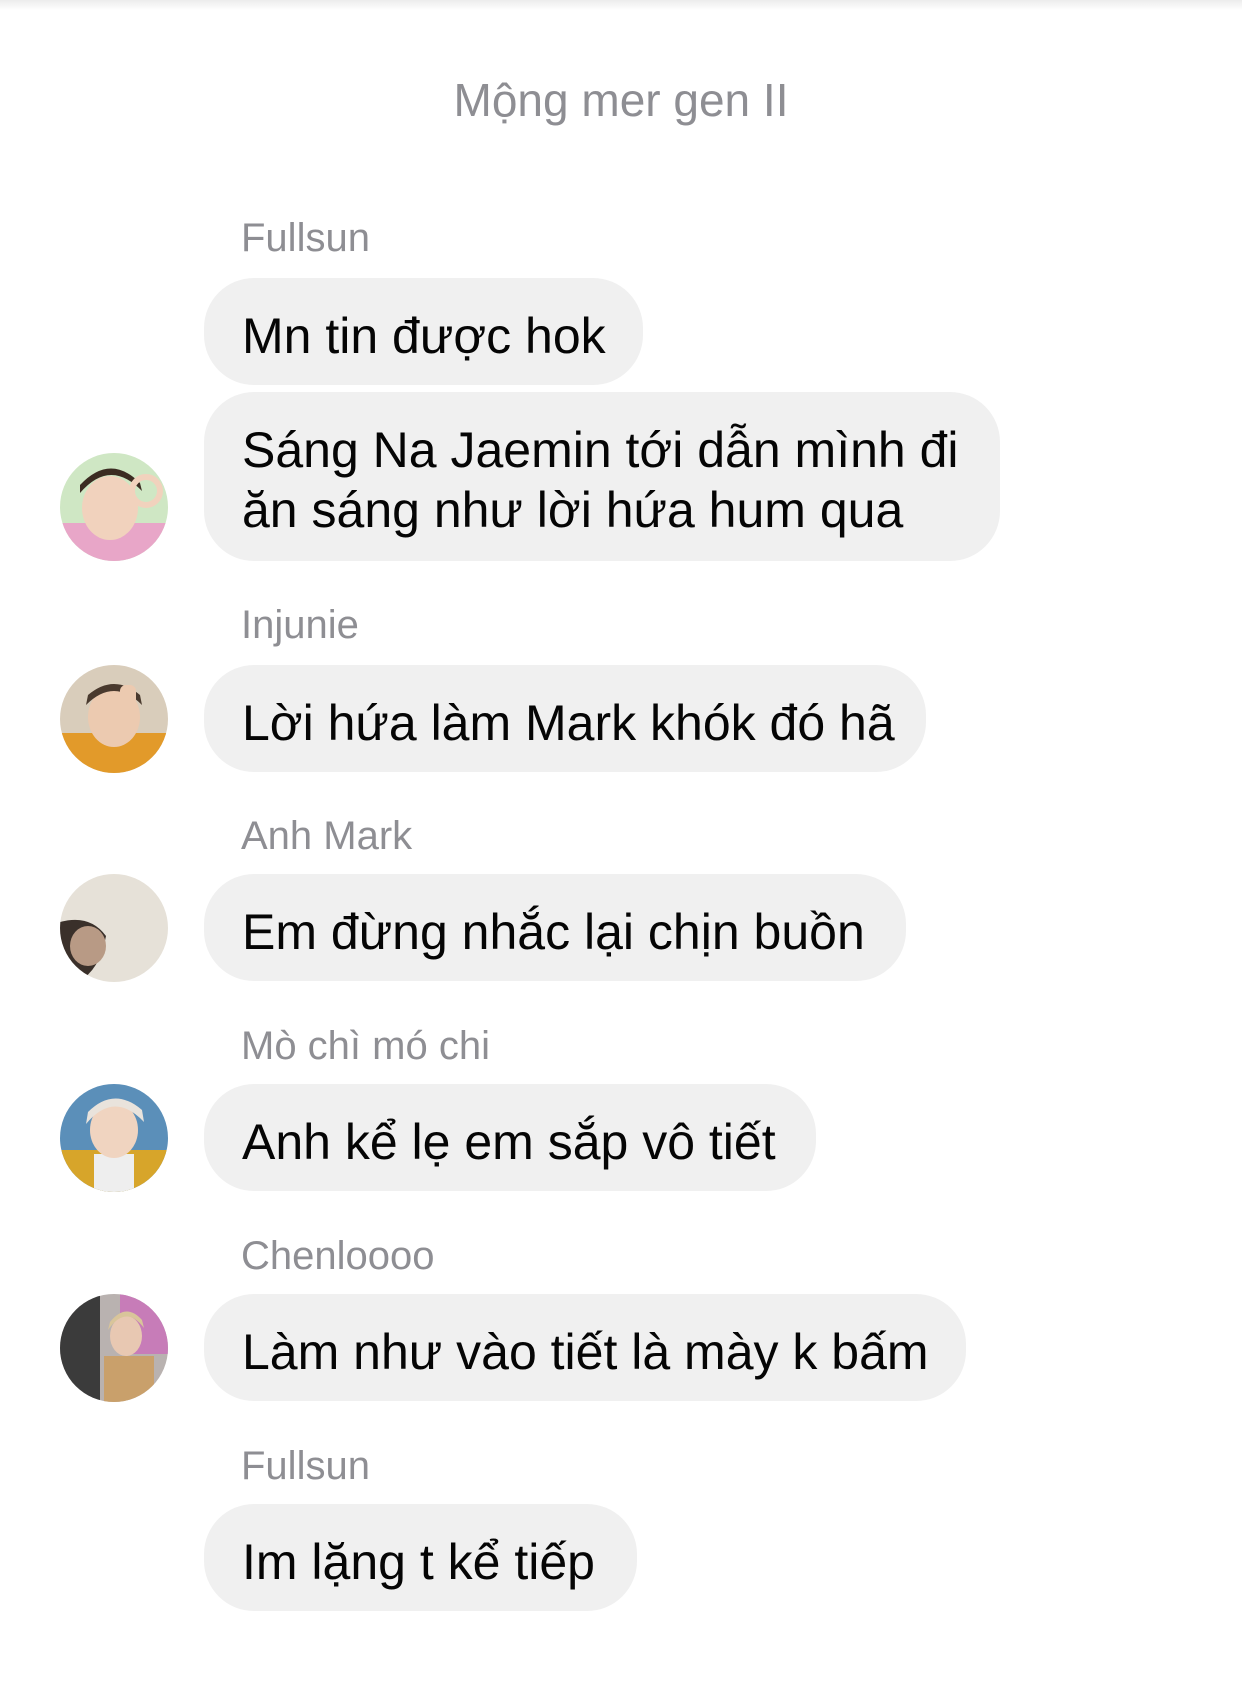 The height and width of the screenshot is (1685, 1242). I want to click on status-bar-fade, so click(621, 5).